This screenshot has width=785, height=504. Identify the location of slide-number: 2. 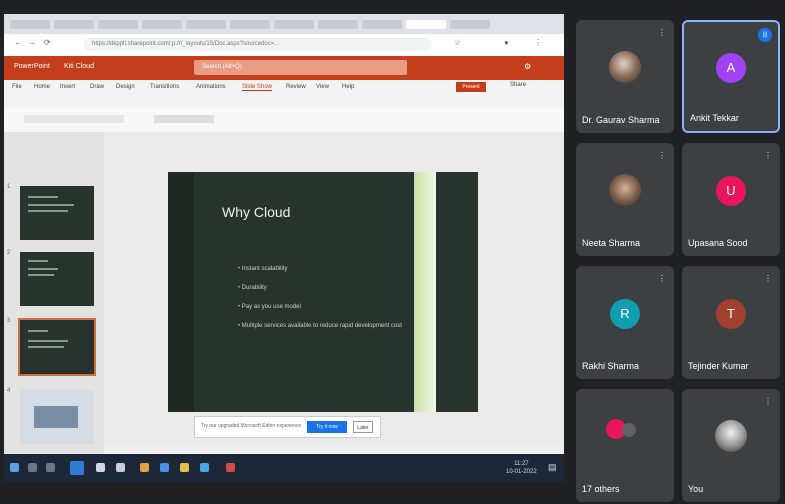
(9, 253).